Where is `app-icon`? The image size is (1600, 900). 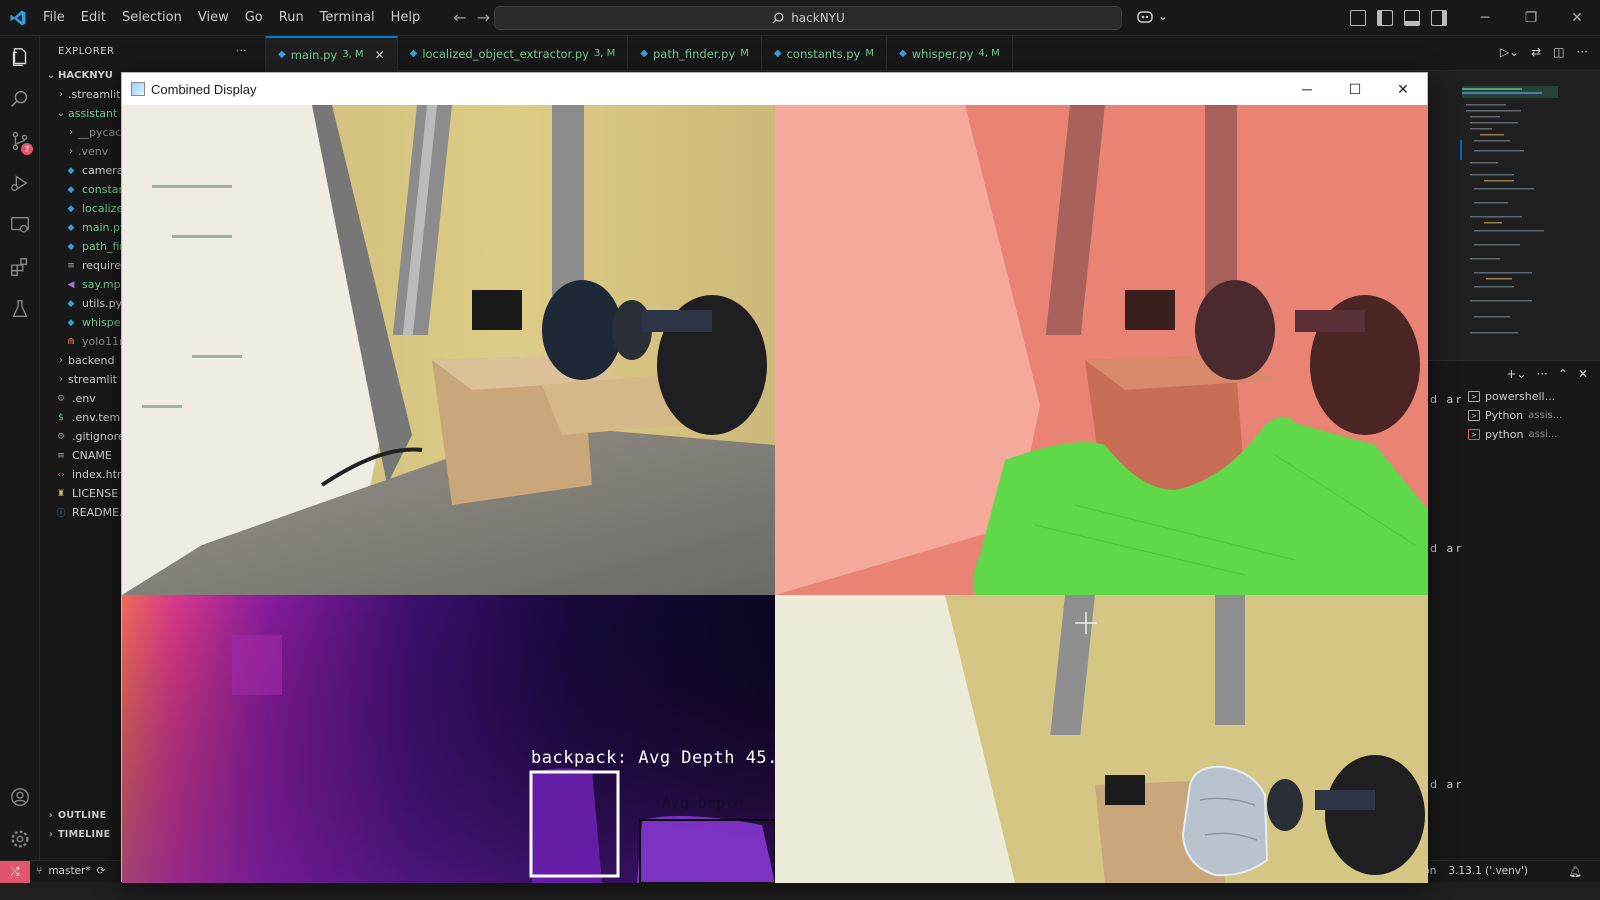 app-icon is located at coordinates (138, 89).